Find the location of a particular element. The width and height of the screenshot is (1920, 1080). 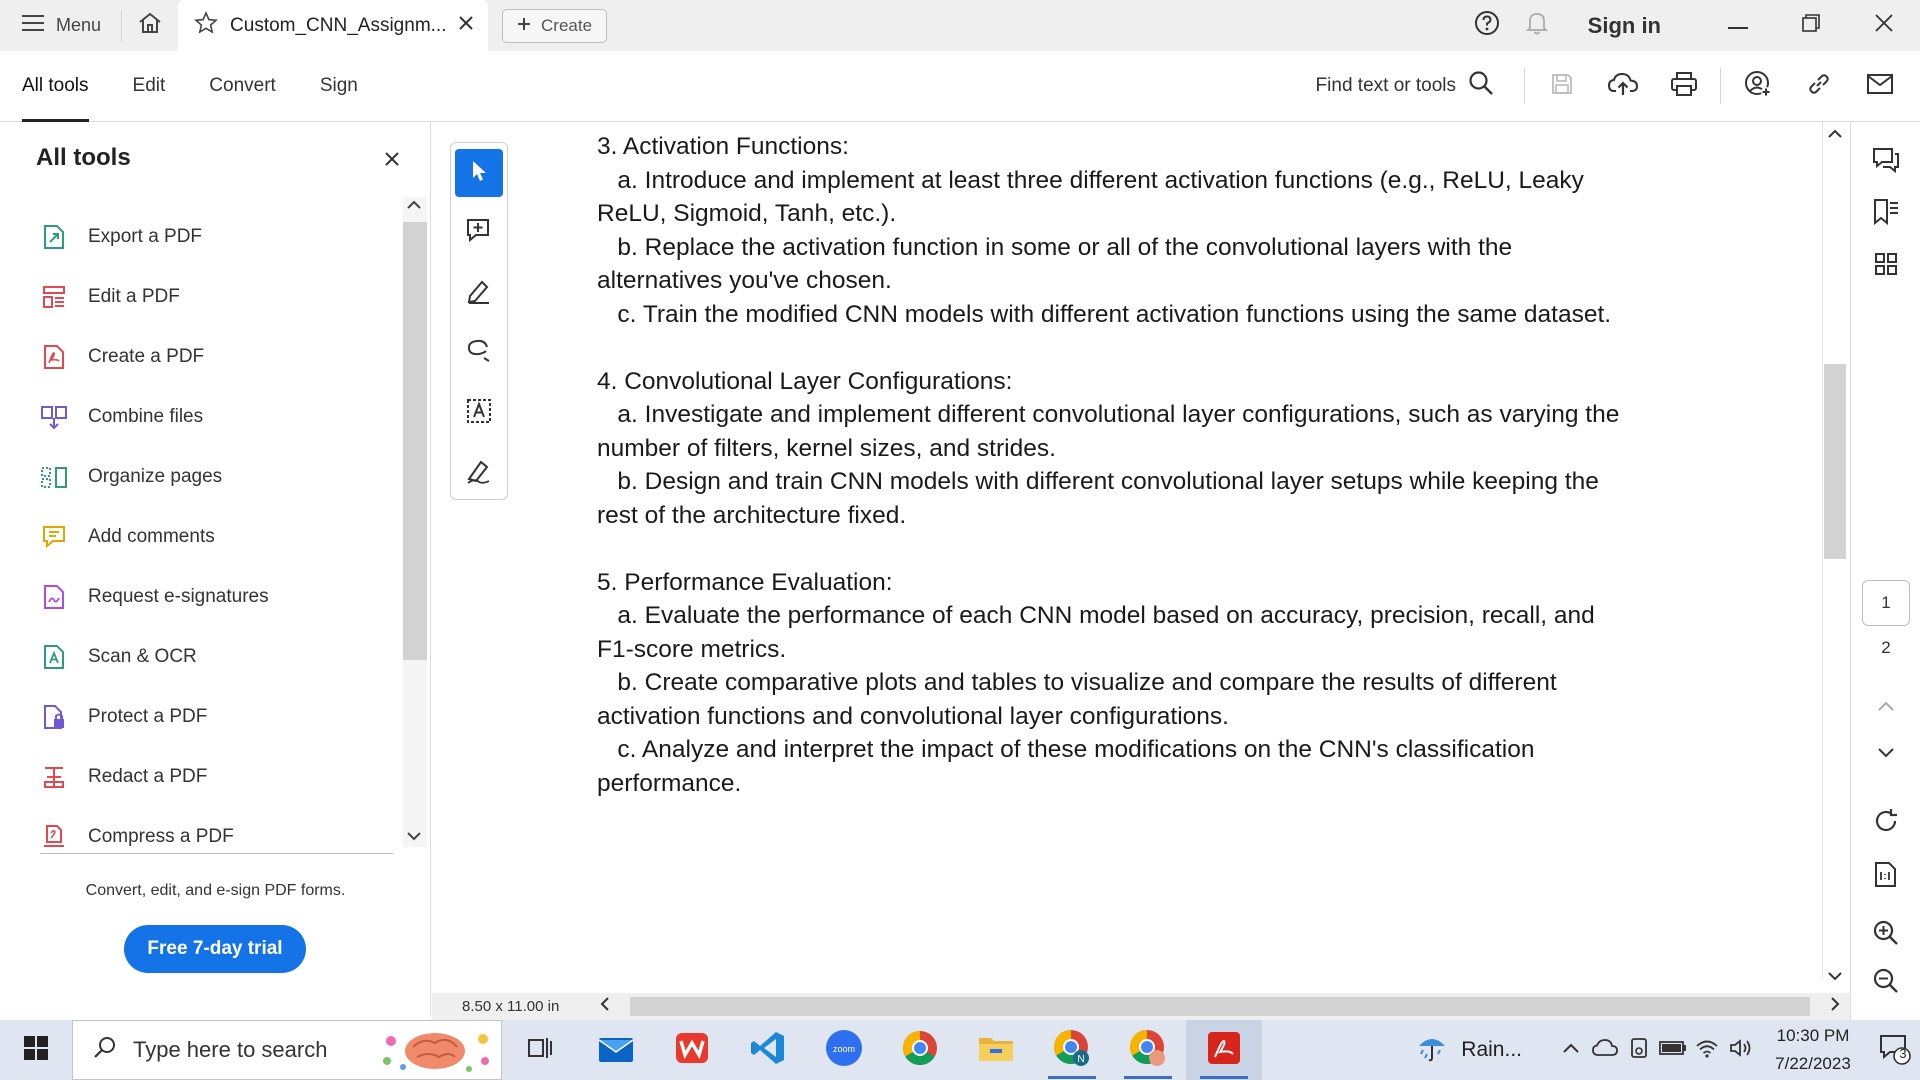

tab-all-tools: All tools is located at coordinates (55, 86).